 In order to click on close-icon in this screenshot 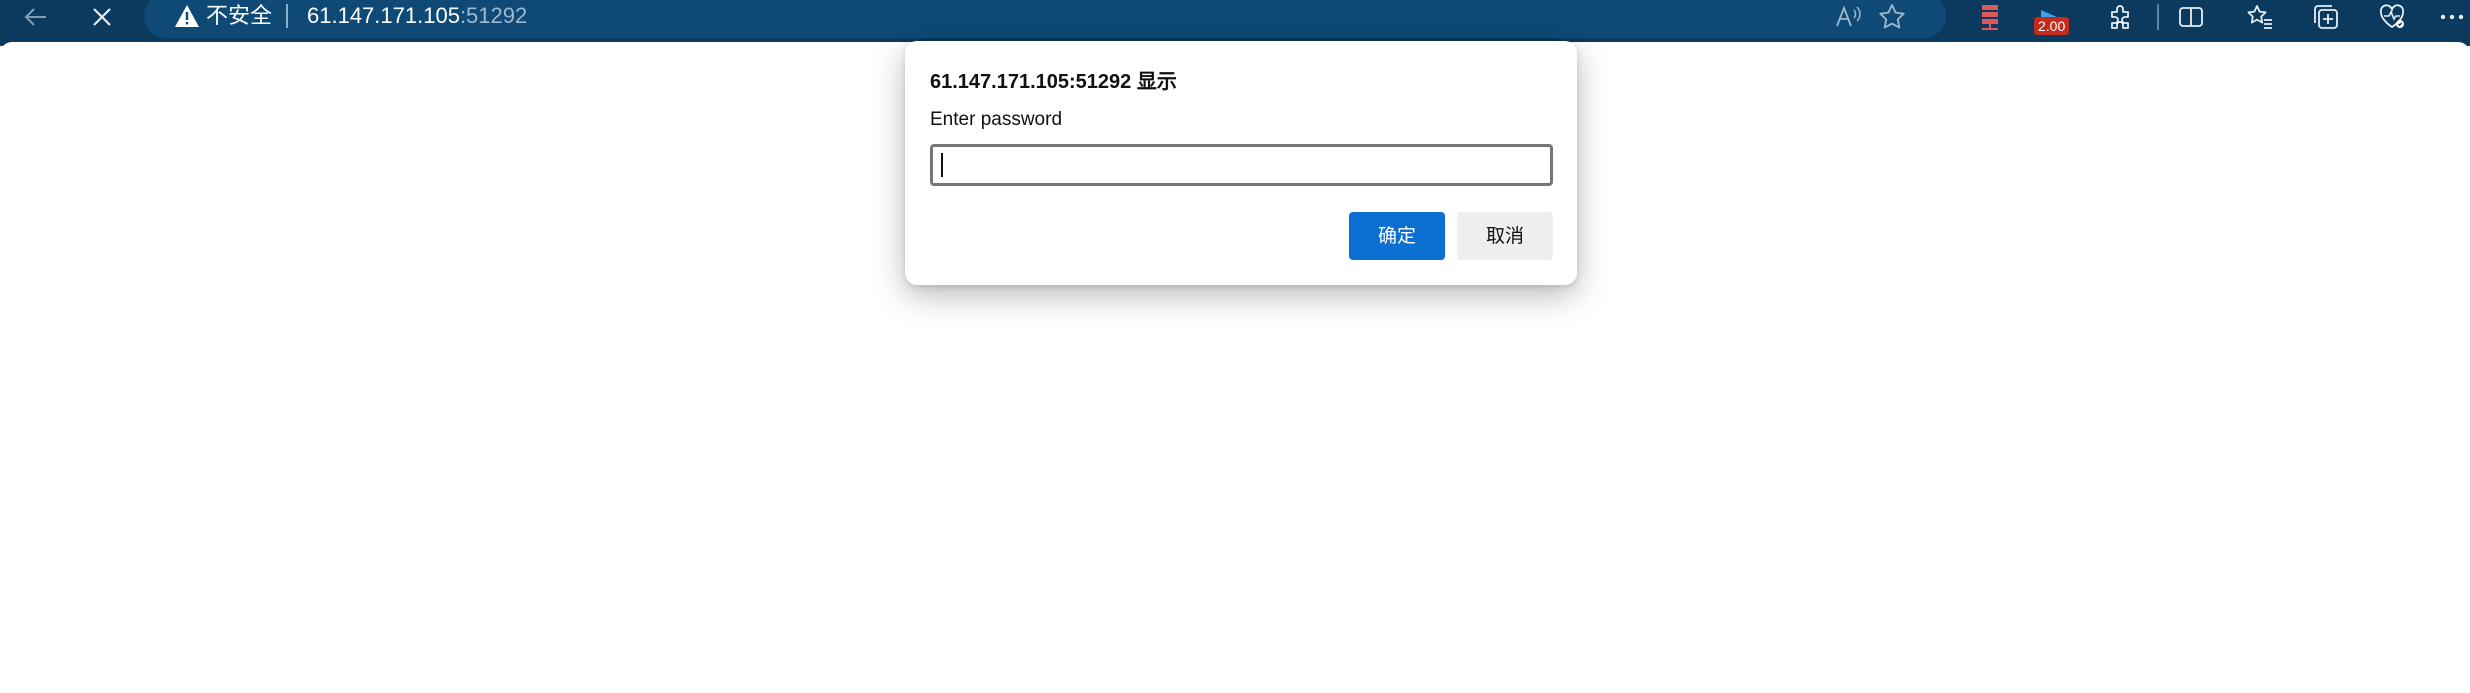, I will do `click(102, 17)`.